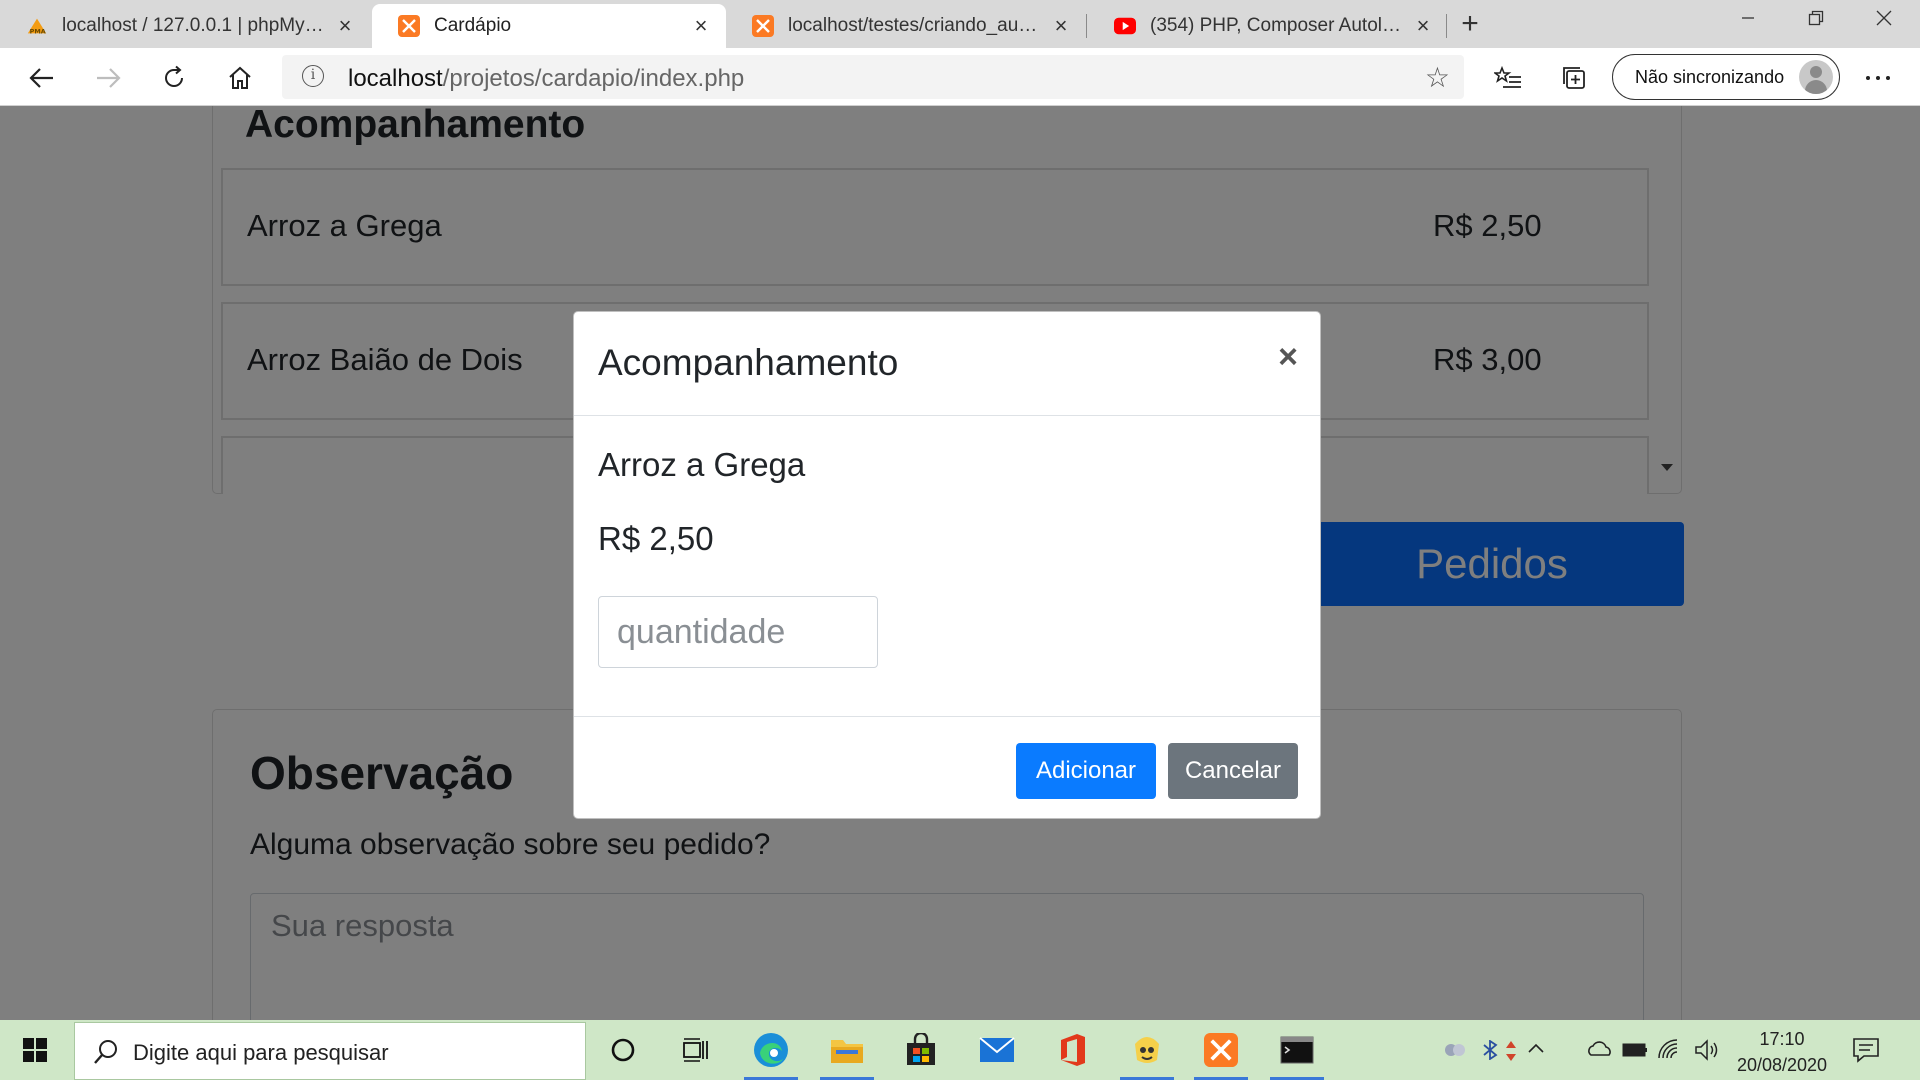  I want to click on restore-icon, so click(1816, 18).